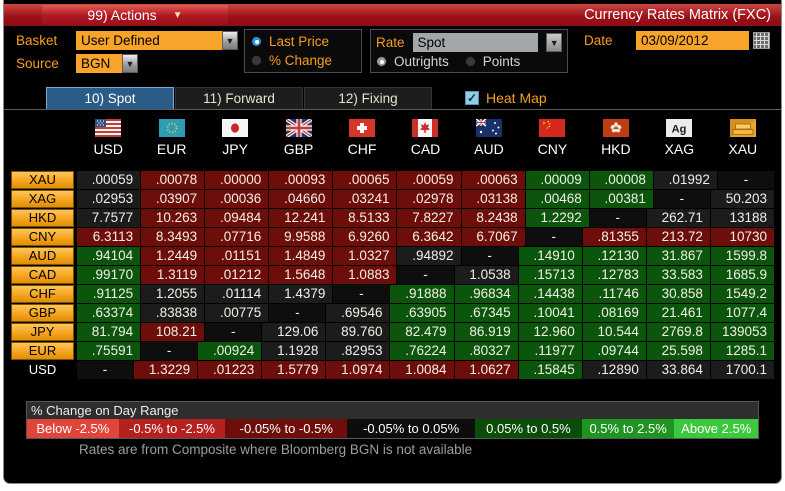  I want to click on column-header-aud: AUD, so click(489, 149).